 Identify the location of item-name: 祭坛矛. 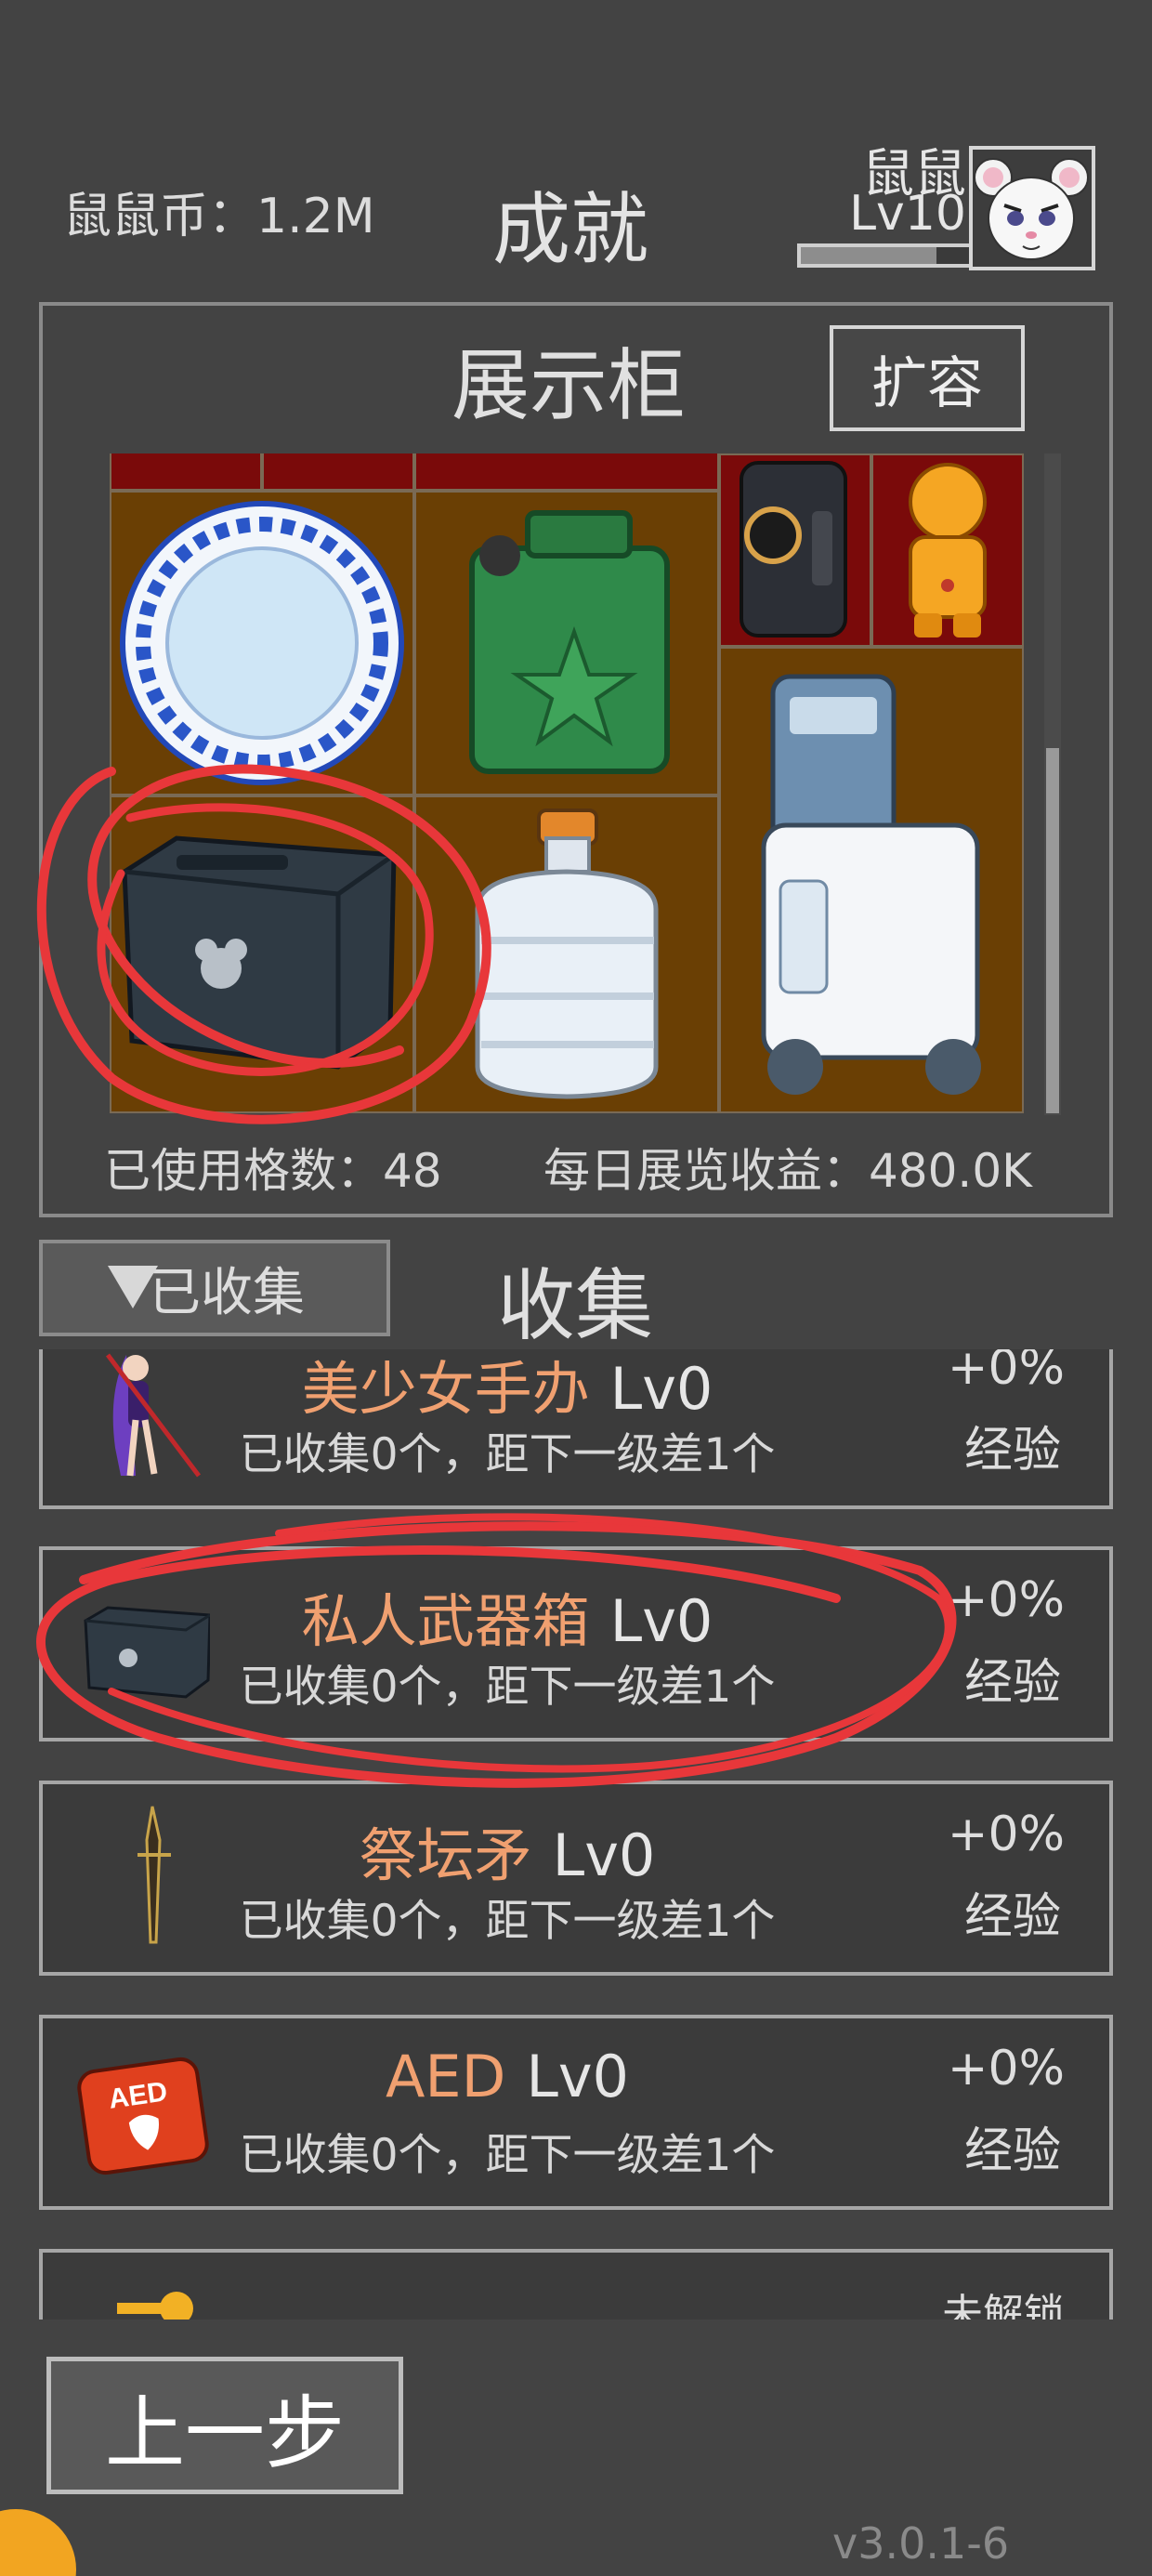
(445, 1855).